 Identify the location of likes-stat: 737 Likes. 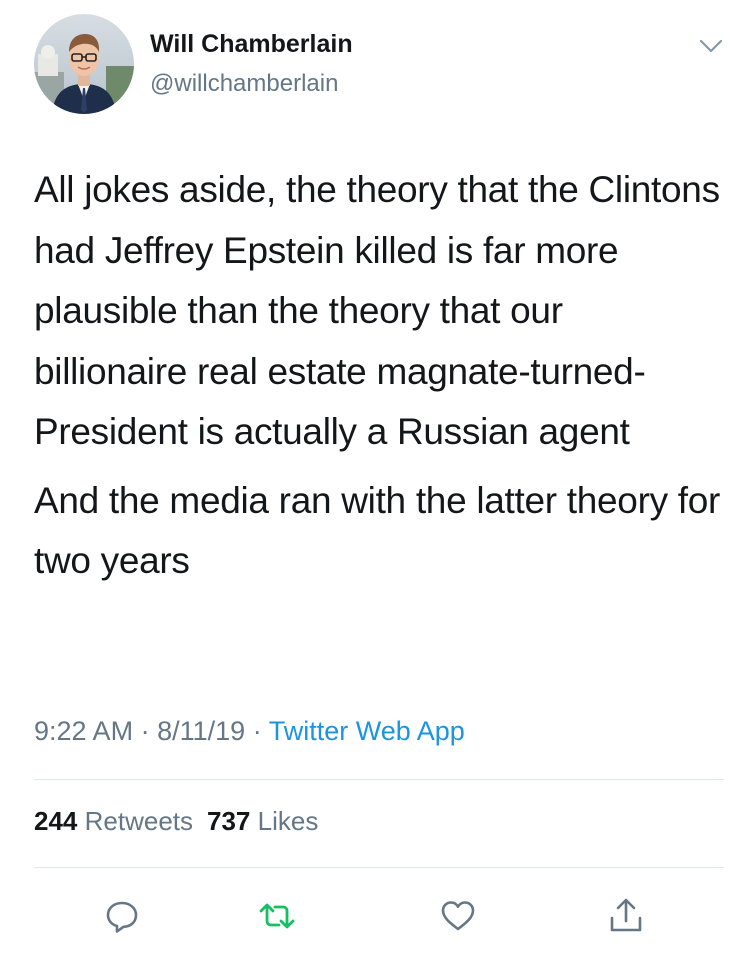
(262, 821).